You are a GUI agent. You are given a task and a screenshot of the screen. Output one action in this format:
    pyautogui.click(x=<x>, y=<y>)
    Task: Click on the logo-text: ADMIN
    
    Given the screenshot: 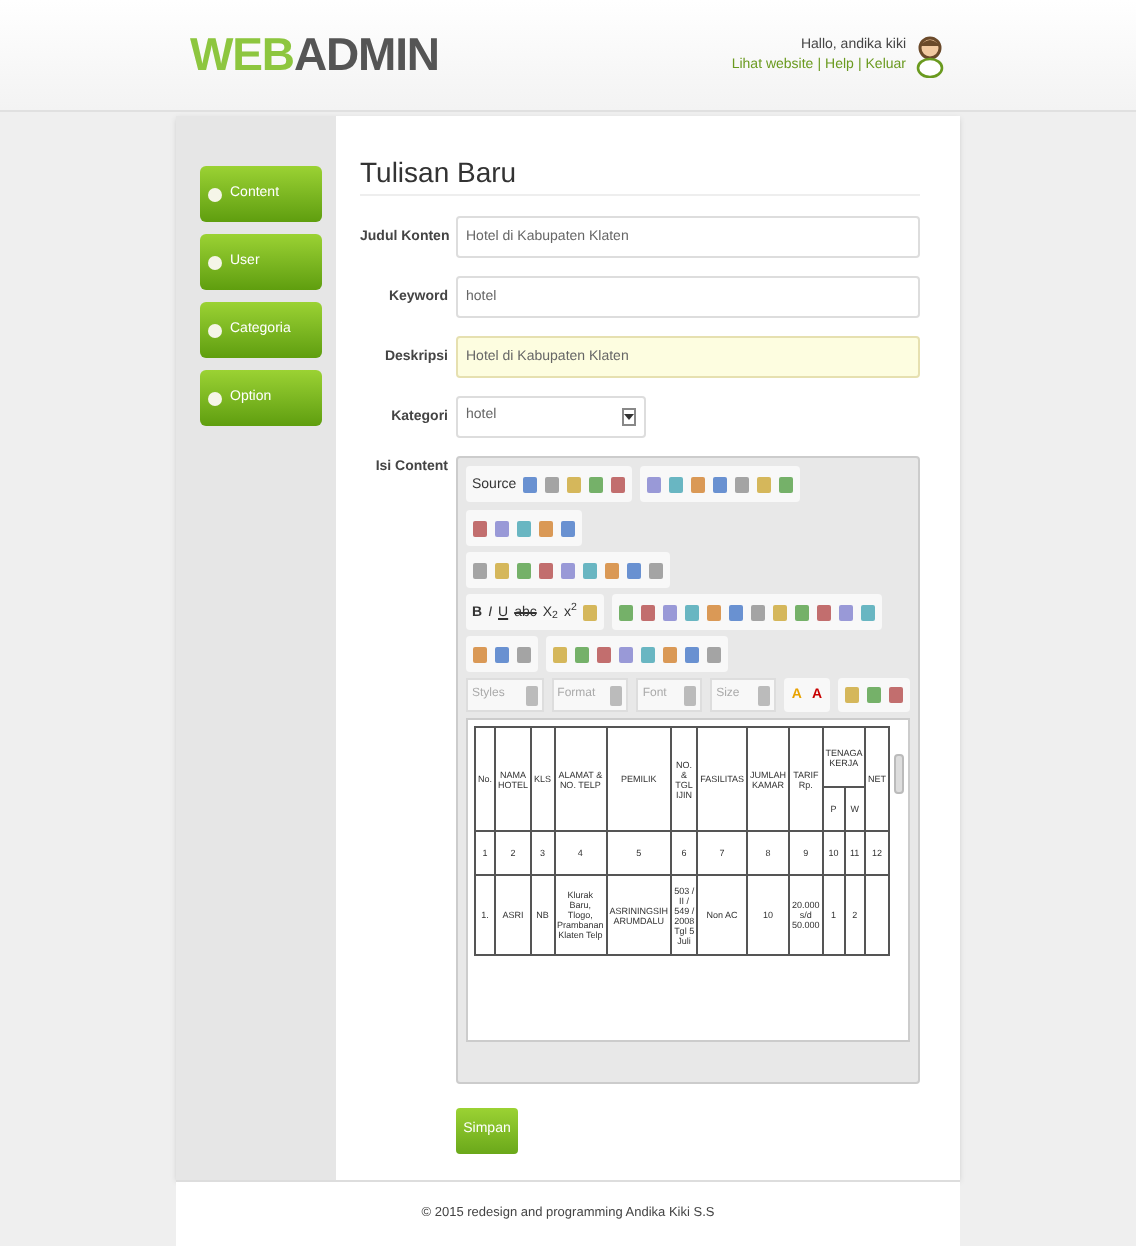 What is the action you would take?
    pyautogui.click(x=366, y=55)
    